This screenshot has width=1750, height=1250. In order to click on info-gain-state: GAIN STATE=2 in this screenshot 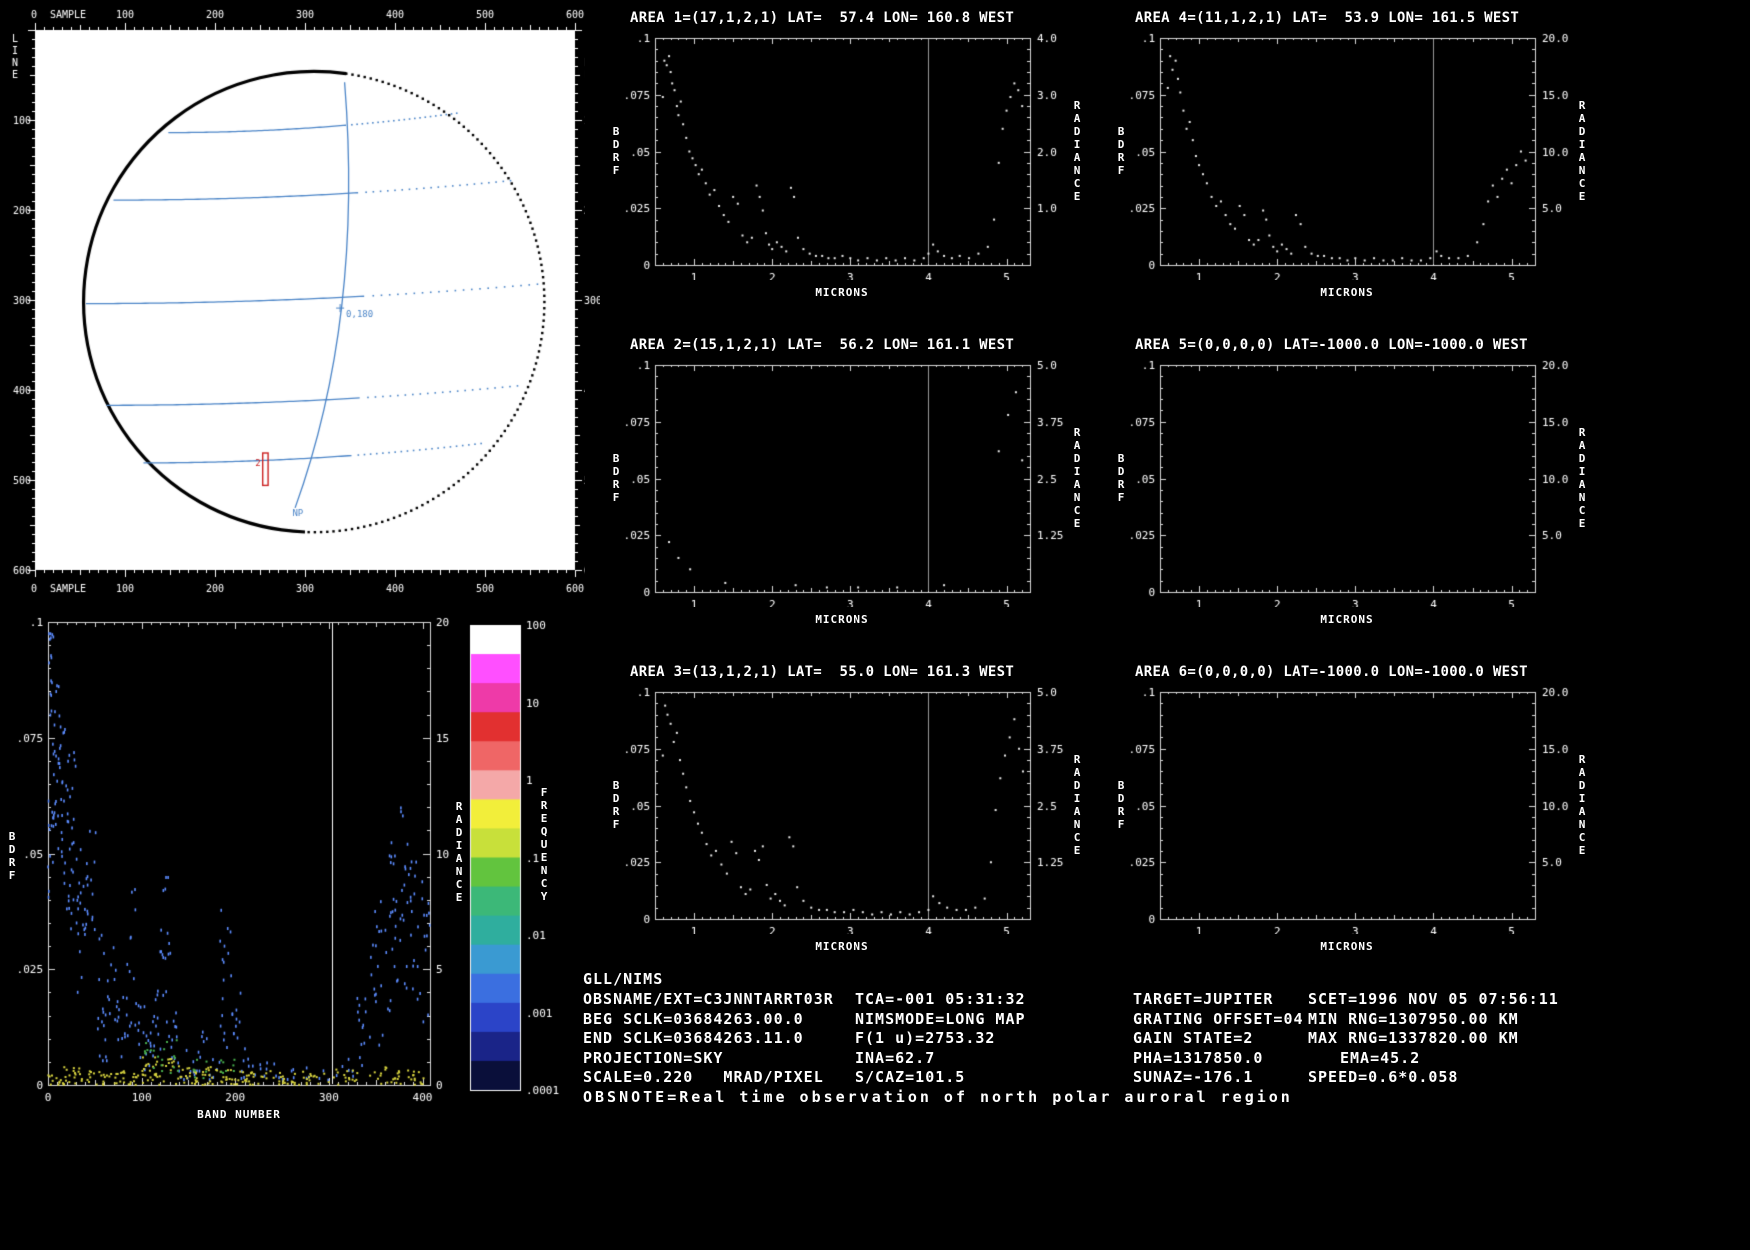, I will do `click(1193, 1038)`.